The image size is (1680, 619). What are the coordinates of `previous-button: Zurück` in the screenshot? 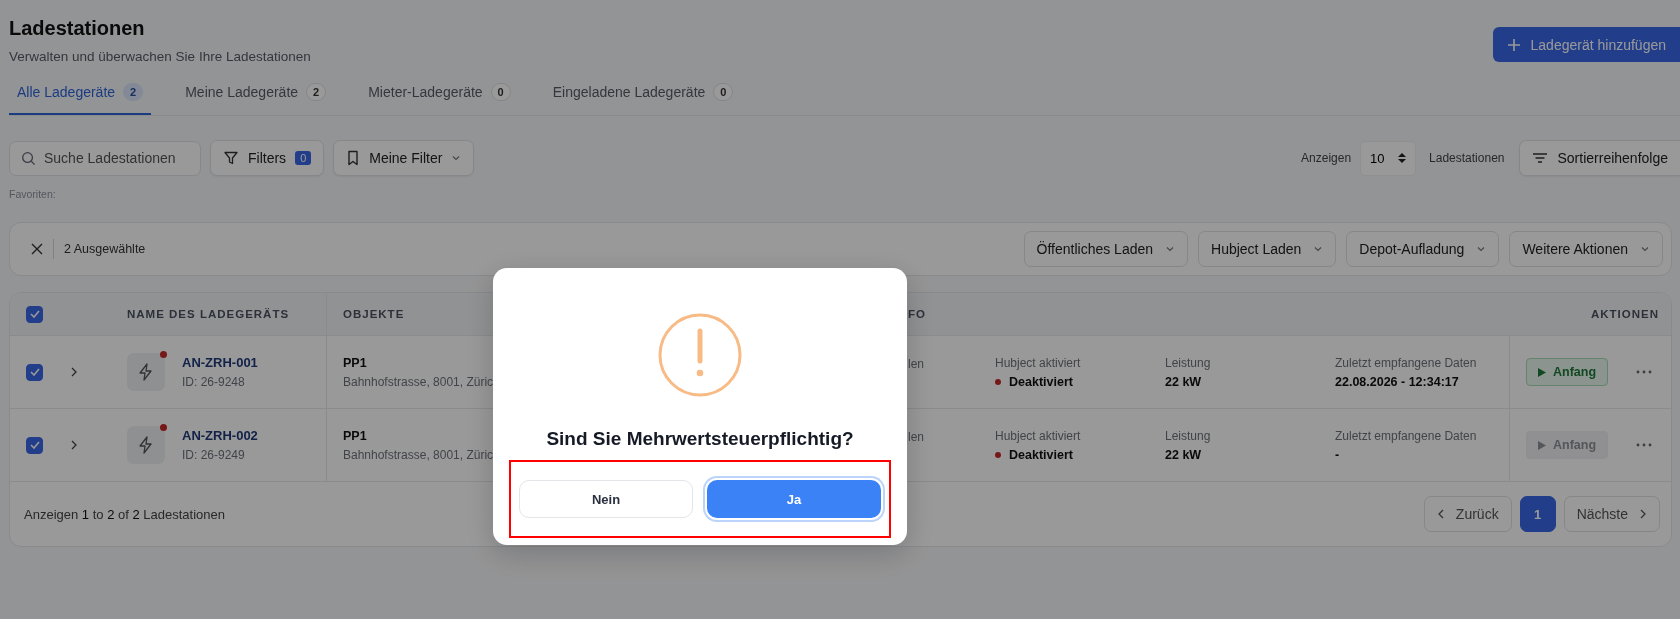 It's located at (1467, 514).